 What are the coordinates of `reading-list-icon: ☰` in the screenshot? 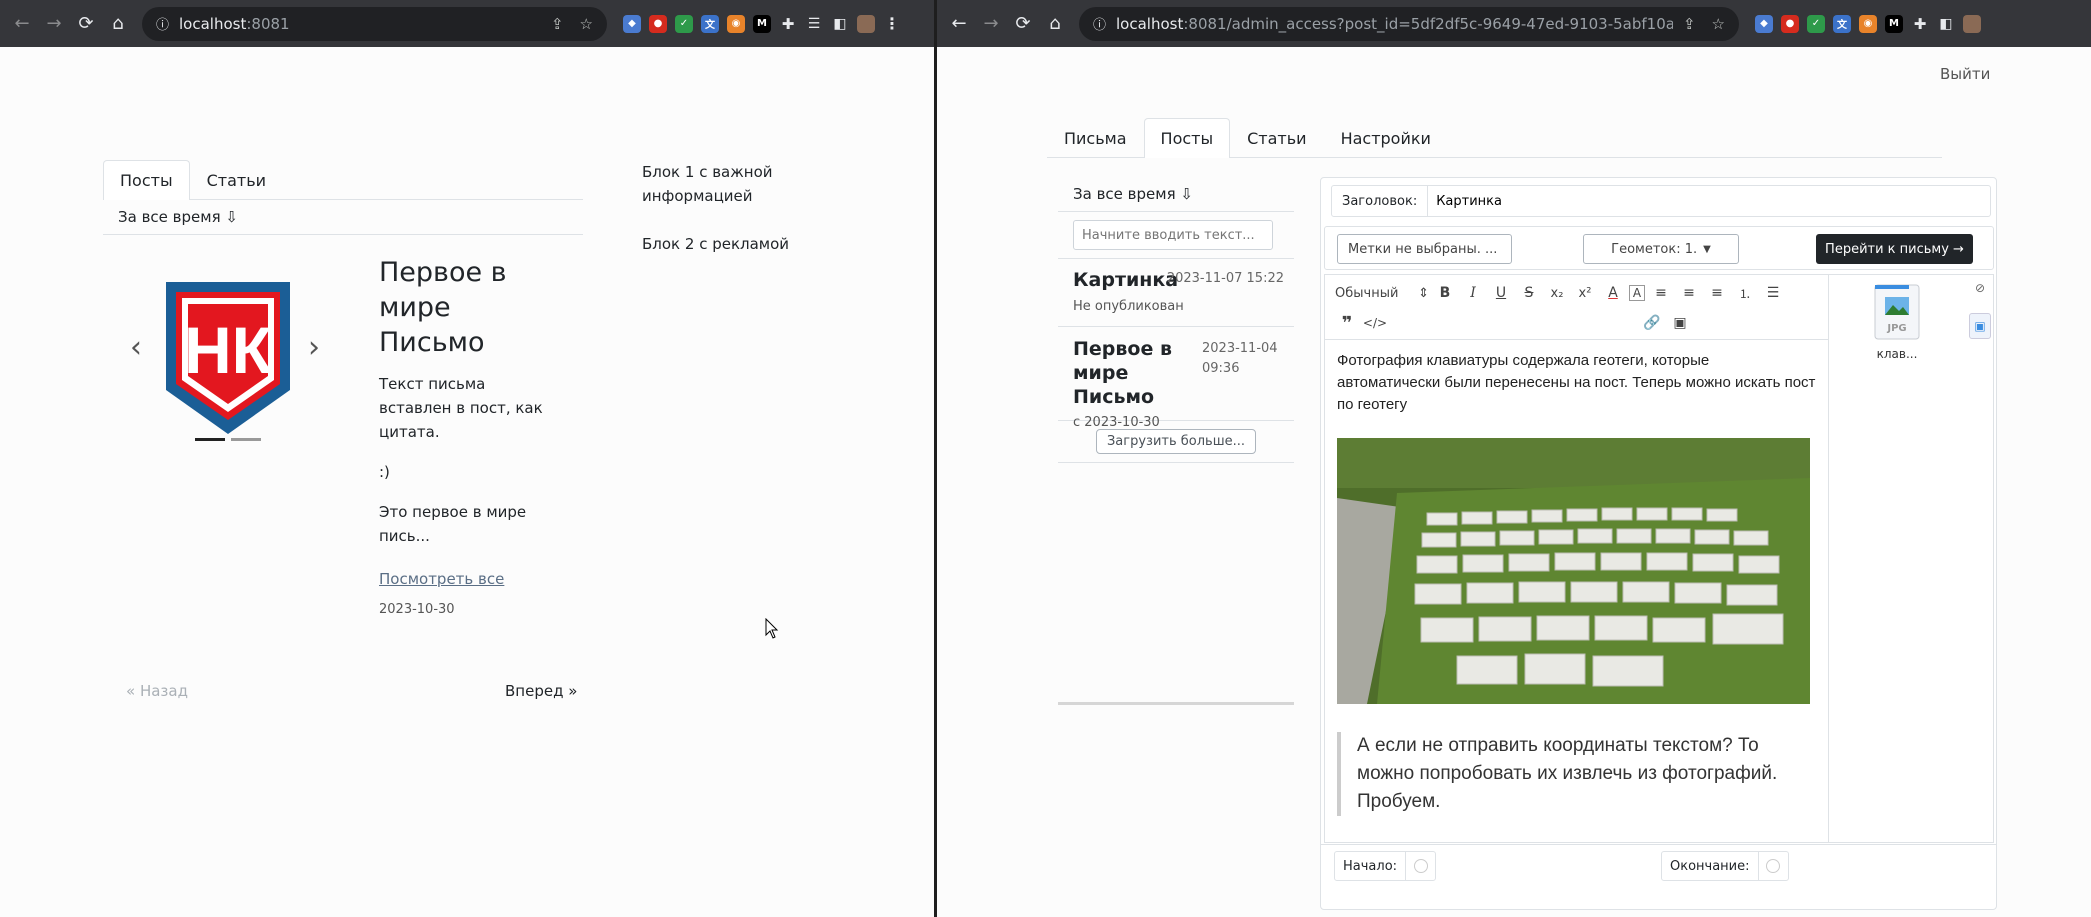 It's located at (814, 24).